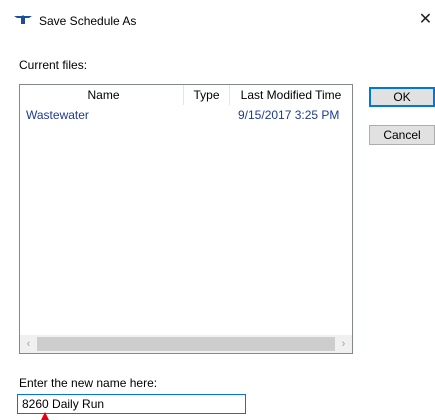  Describe the element at coordinates (102, 95) in the screenshot. I see `column-header-name: Name` at that location.